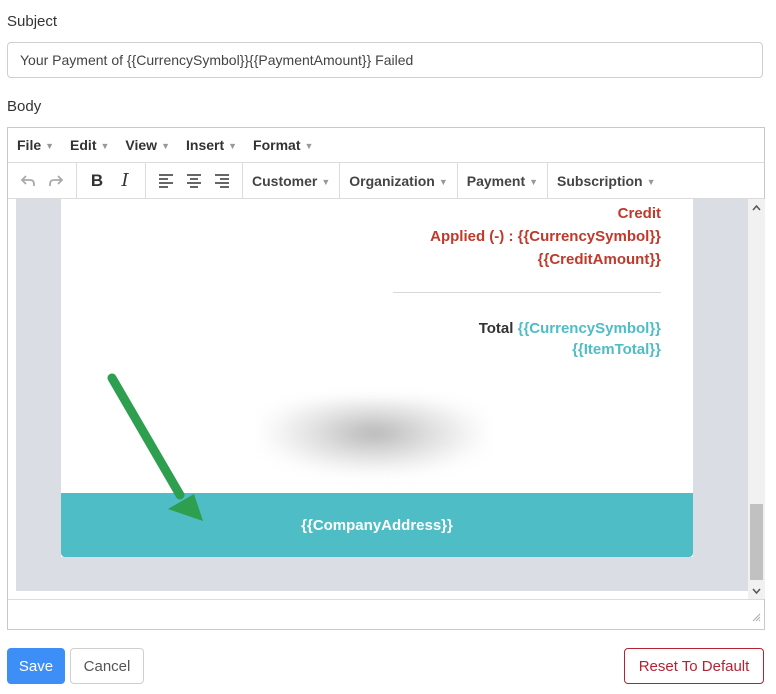 Image resolution: width=776 pixels, height=694 pixels. I want to click on credit-label: Credit, so click(639, 213).